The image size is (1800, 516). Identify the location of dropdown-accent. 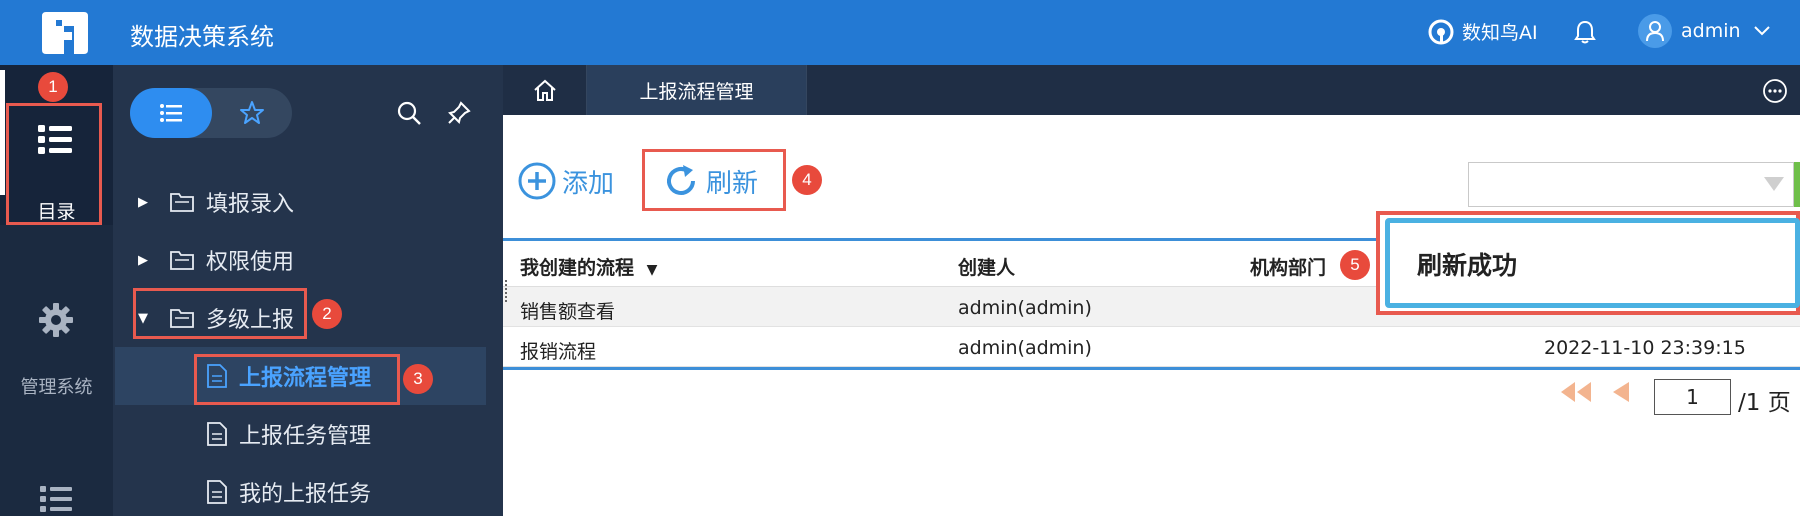
(1797, 184).